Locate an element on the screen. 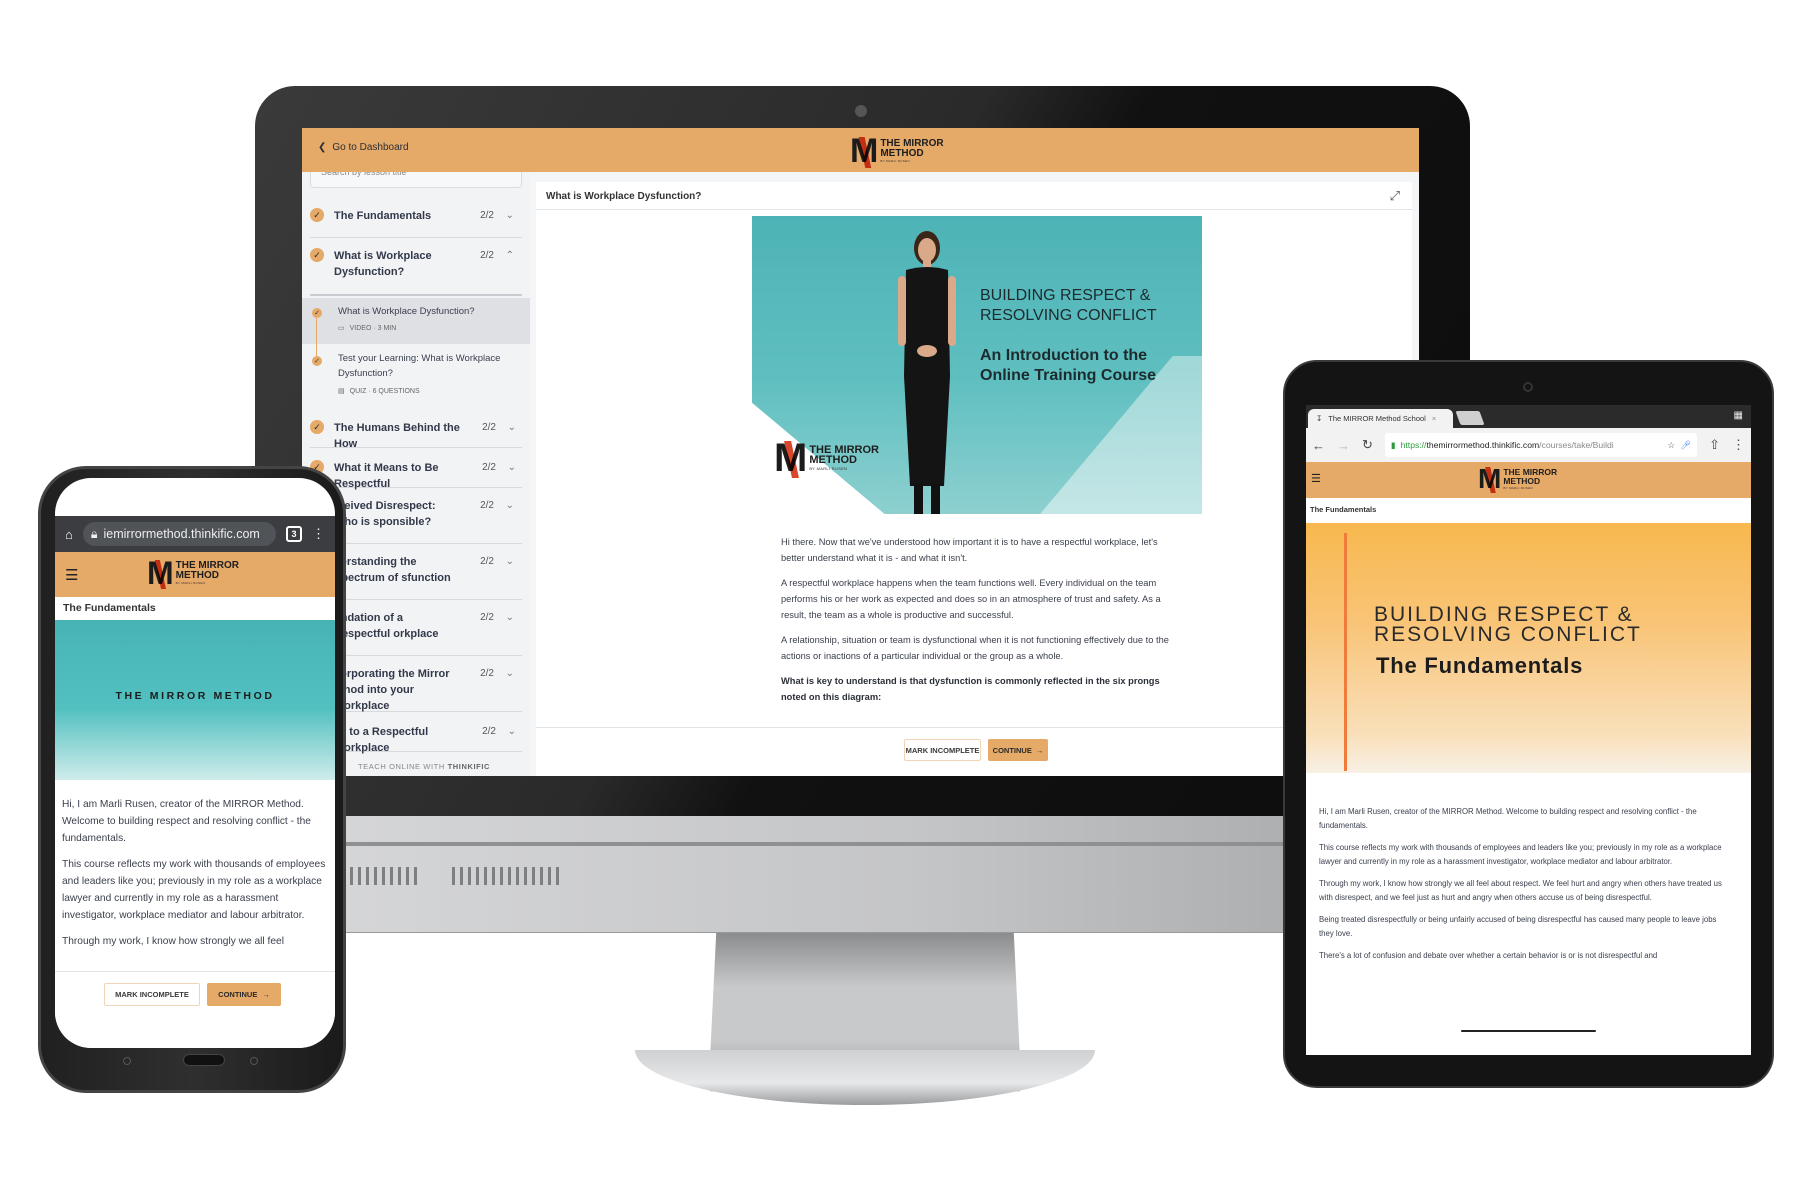  video-brand-logo: M THE MIRROR METHOD BY MARLI RUSEN is located at coordinates (826, 458).